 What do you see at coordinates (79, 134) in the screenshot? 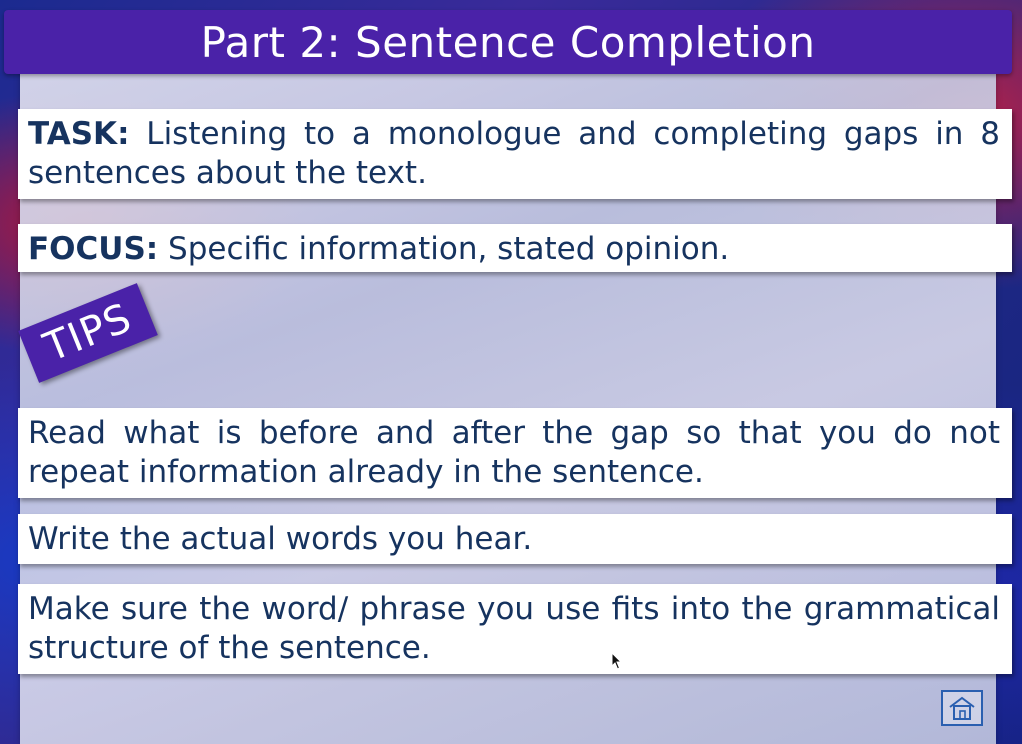
I see `task-label: TASK:` at bounding box center [79, 134].